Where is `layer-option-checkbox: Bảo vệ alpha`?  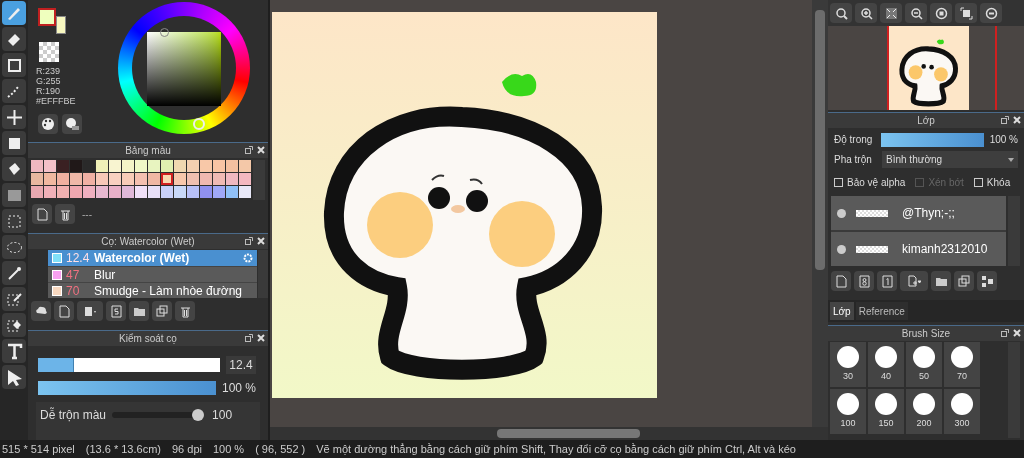
layer-option-checkbox: Bảo vệ alpha is located at coordinates (870, 182).